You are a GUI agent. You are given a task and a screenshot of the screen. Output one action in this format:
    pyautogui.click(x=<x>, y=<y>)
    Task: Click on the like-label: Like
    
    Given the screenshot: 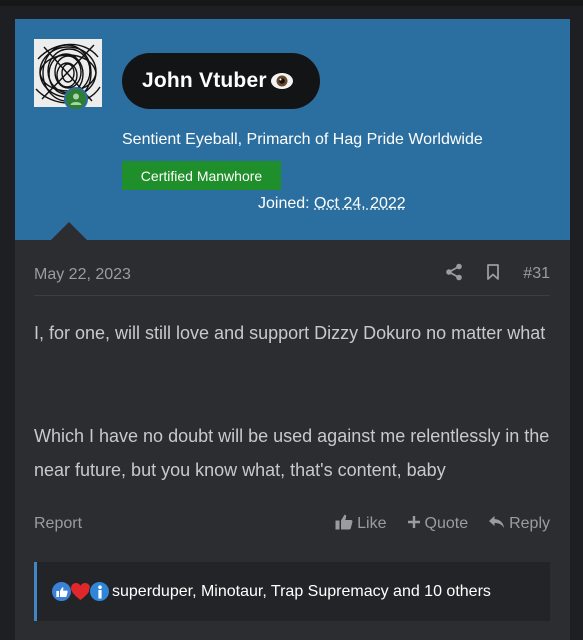 What is the action you would take?
    pyautogui.click(x=372, y=523)
    